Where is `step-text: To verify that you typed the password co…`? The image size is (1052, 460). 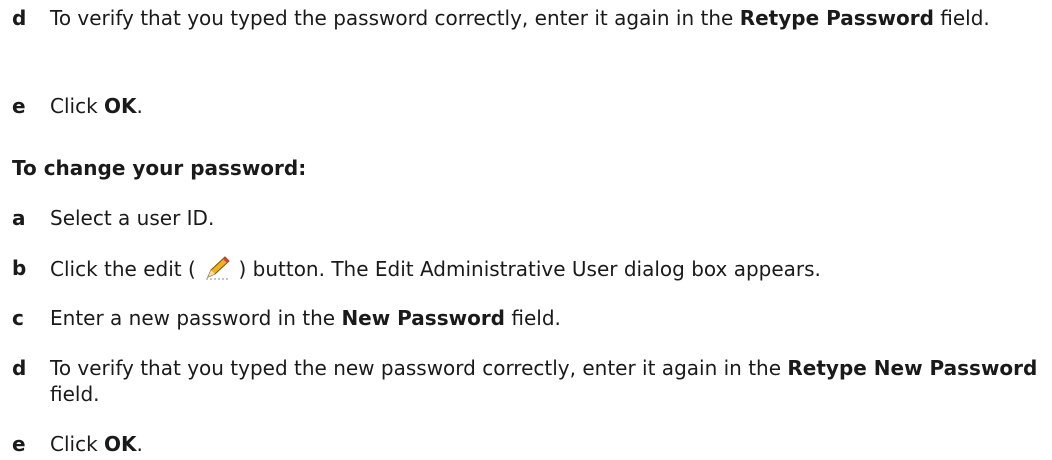 step-text: To verify that you typed the password co… is located at coordinates (546, 18).